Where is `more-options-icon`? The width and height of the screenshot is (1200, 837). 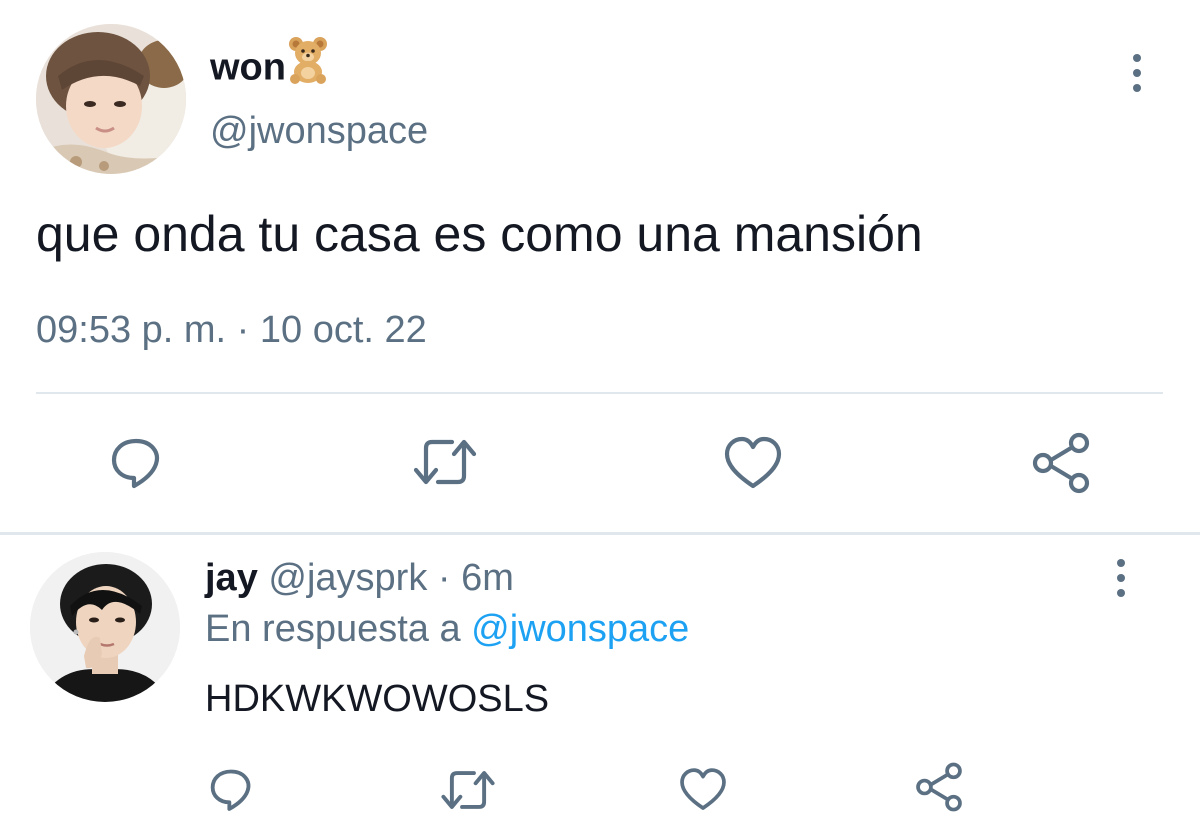
more-options-icon is located at coordinates (1137, 73).